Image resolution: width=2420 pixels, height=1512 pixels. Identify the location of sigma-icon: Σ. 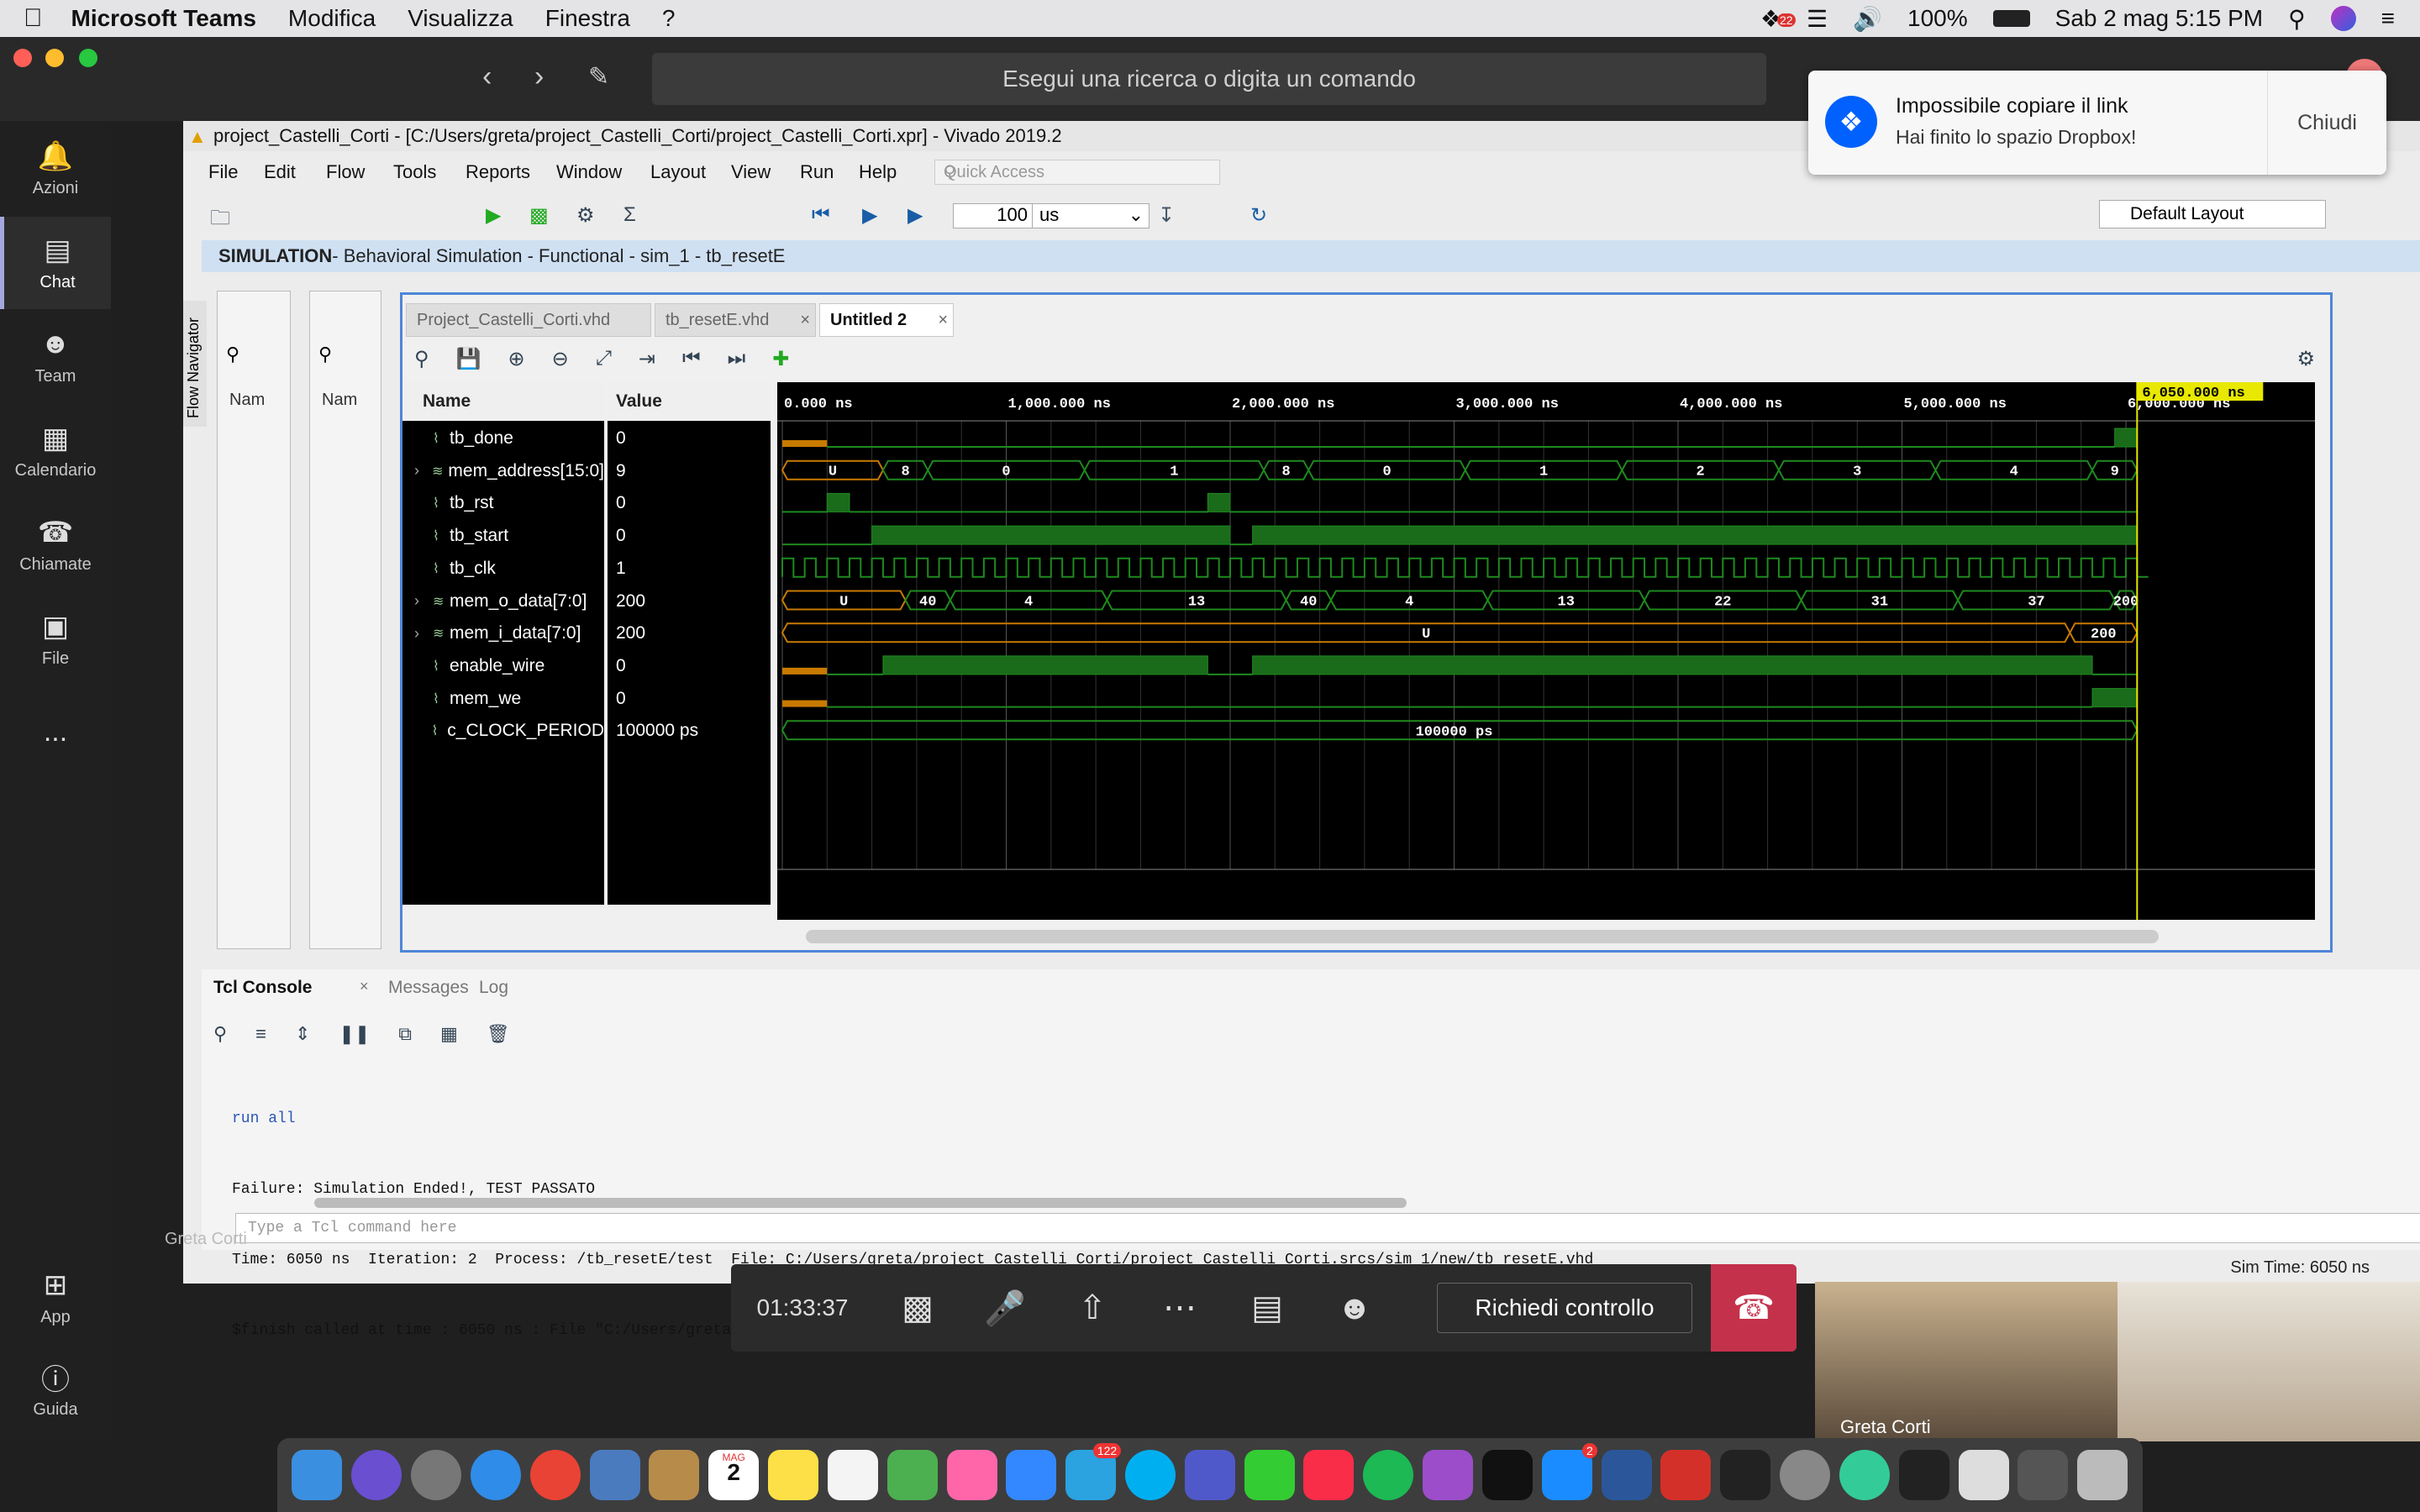
(629, 215).